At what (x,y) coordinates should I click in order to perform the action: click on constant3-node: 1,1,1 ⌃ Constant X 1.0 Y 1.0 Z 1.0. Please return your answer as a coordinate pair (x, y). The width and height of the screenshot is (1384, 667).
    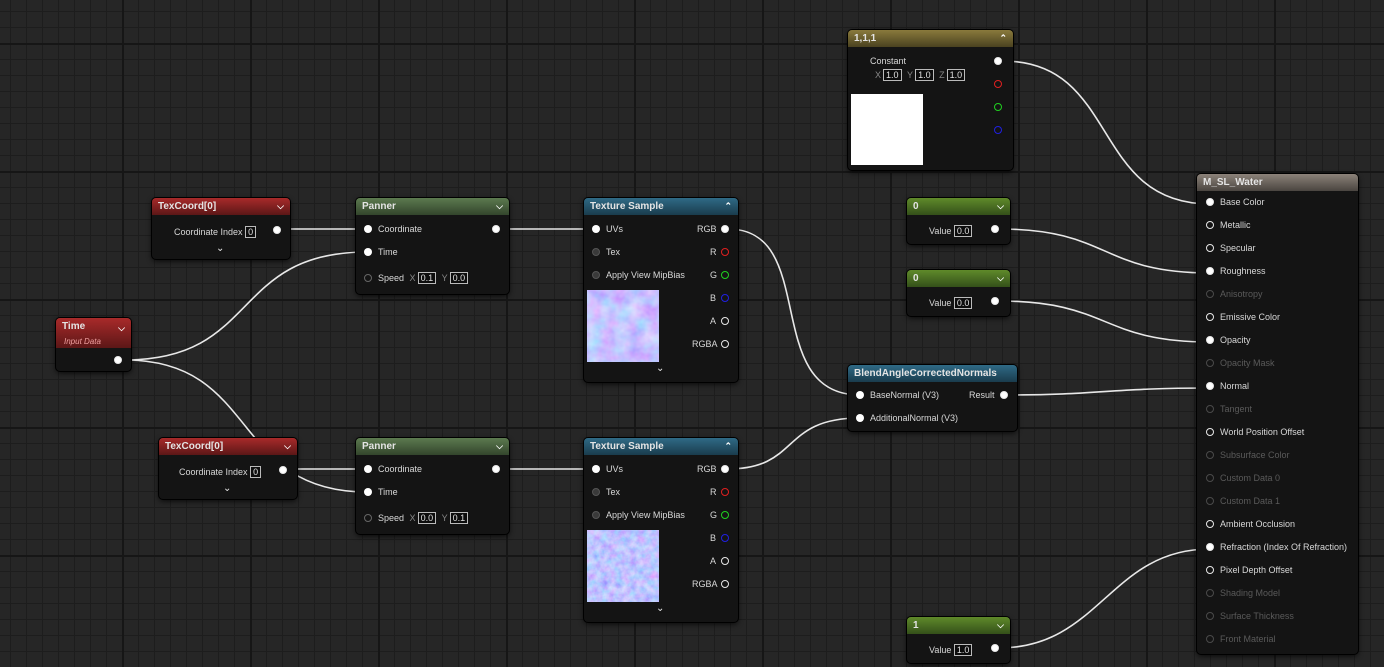
    Looking at the image, I should click on (930, 100).